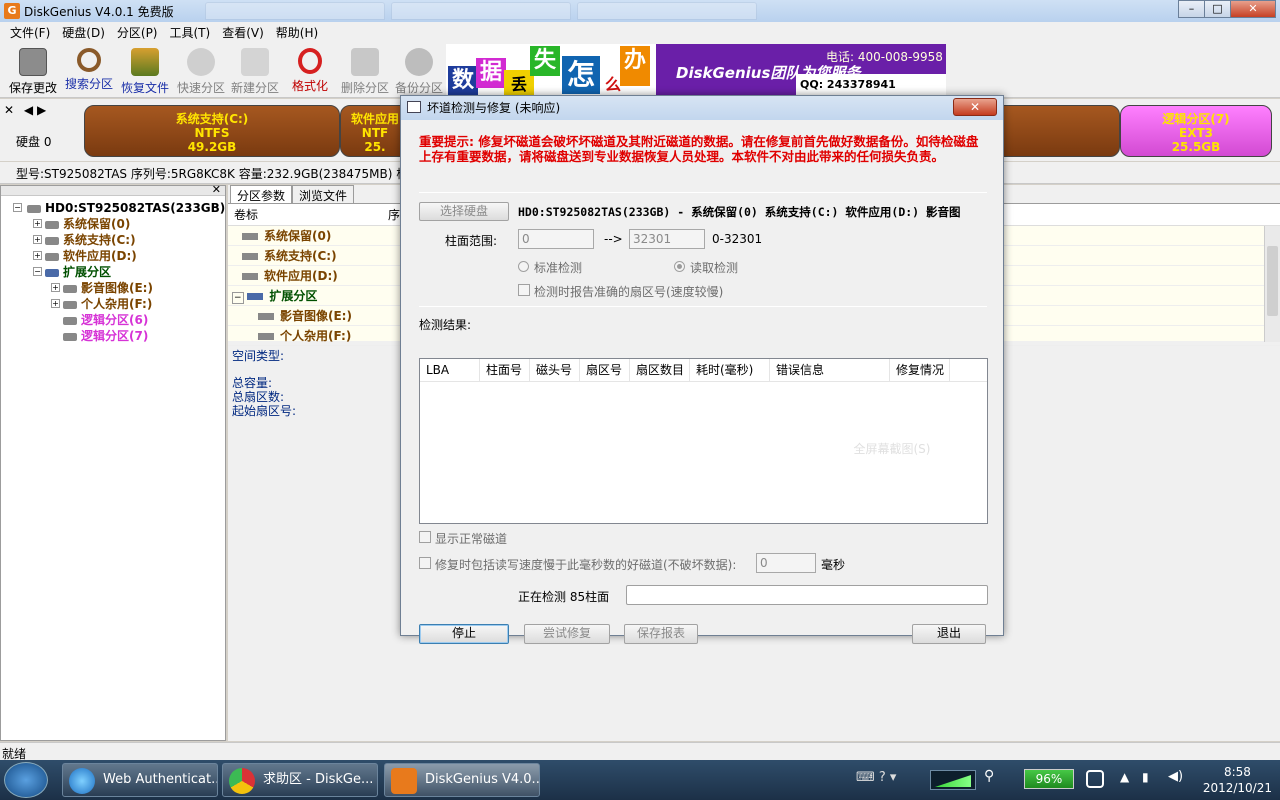 This screenshot has height=800, width=1280. Describe the element at coordinates (26, 780) in the screenshot. I see `start-button` at that location.